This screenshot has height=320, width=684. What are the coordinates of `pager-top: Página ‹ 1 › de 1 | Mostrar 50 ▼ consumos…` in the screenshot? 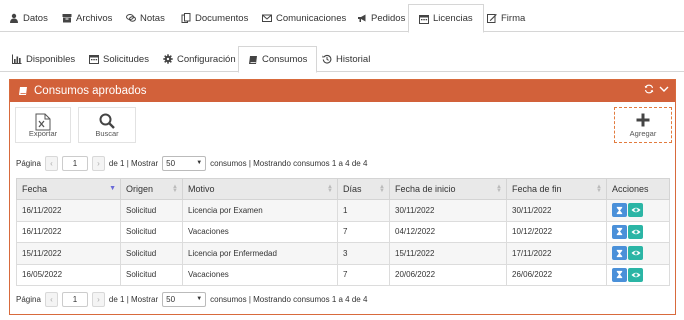 It's located at (191, 163).